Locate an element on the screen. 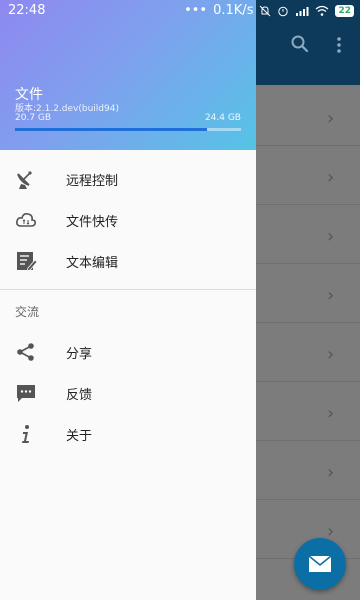 This screenshot has width=360, height=600. search-icon is located at coordinates (300, 44).